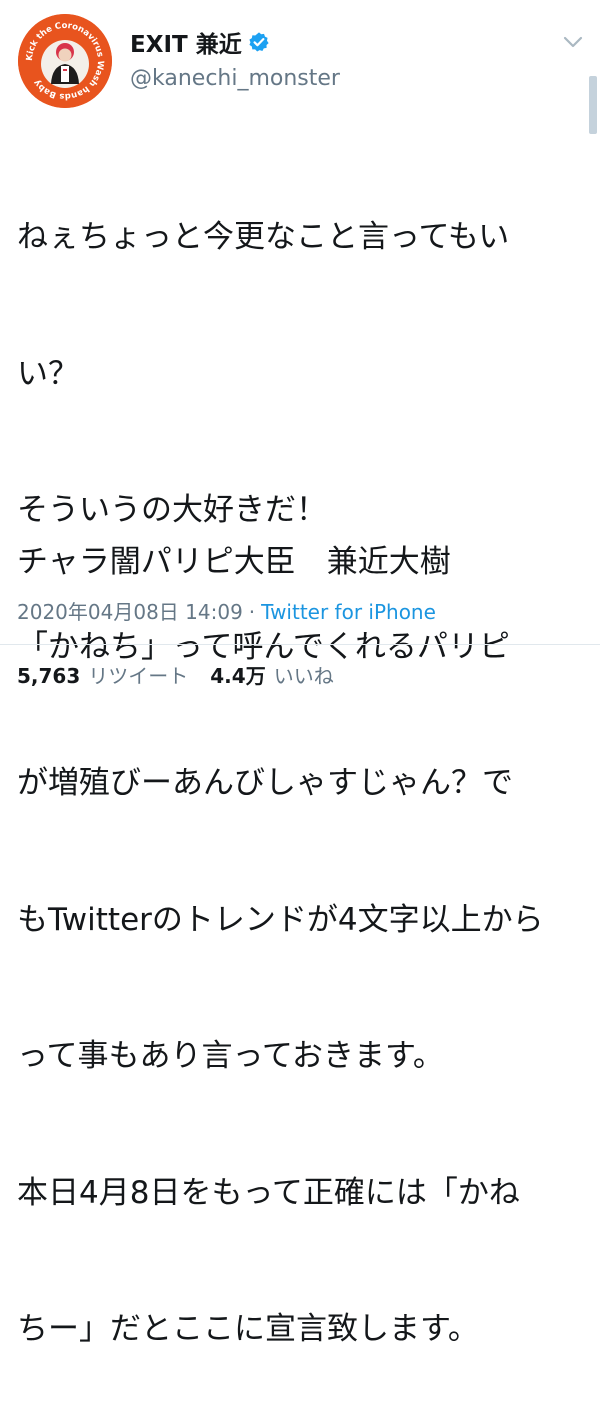 The image size is (600, 1404). I want to click on tweet-meta: 2020年04月08日 14:09 · Twitter for iPhone, so click(226, 610).